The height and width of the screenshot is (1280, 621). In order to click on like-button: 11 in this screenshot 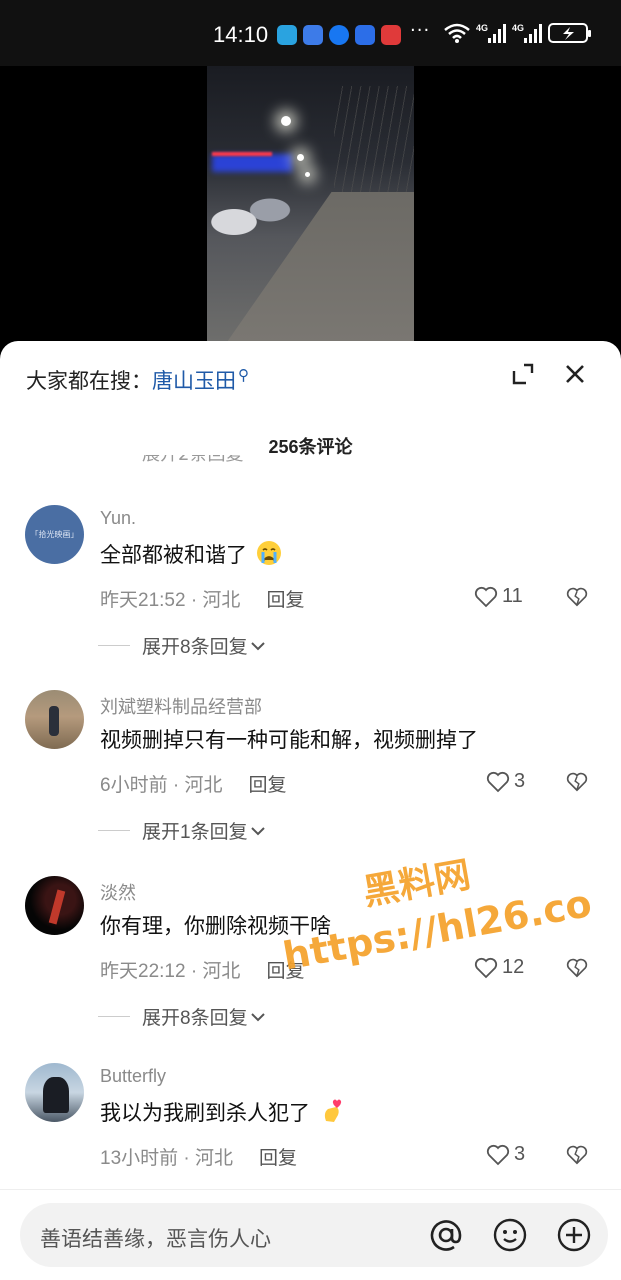, I will do `click(498, 596)`.